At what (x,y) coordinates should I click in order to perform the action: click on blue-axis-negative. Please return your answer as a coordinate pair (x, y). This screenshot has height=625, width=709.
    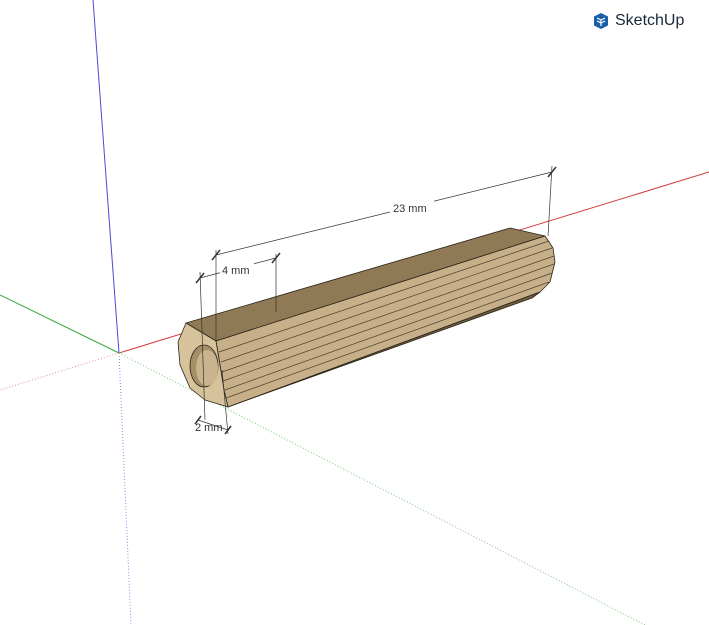
    Looking at the image, I should click on (125, 488).